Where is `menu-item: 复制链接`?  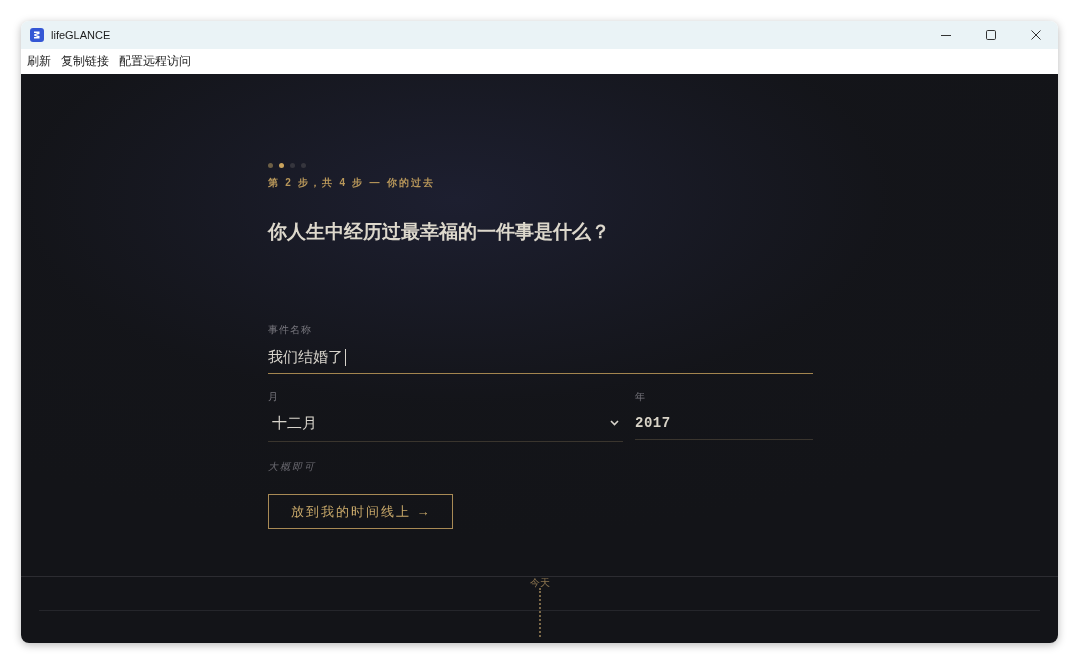 menu-item: 复制链接 is located at coordinates (85, 61).